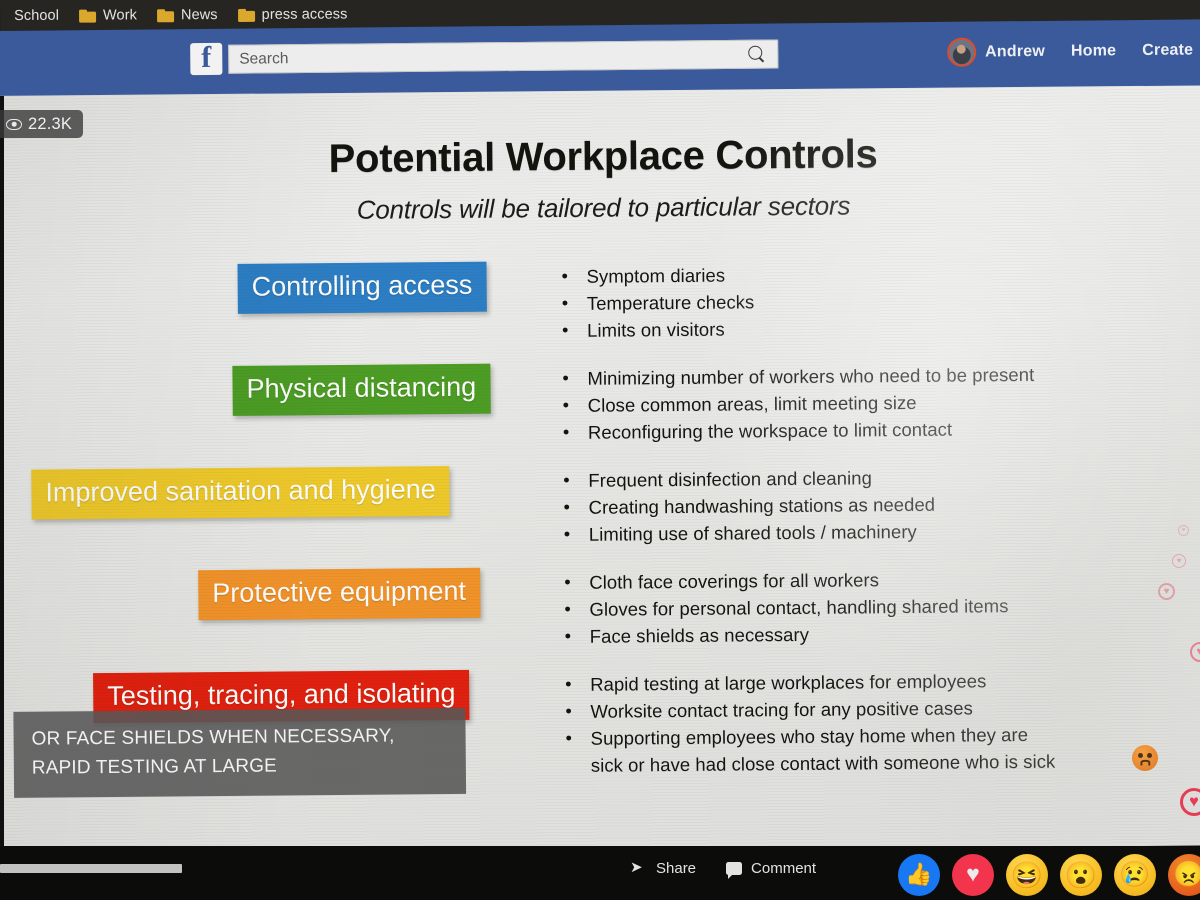 This screenshot has width=1200, height=900. Describe the element at coordinates (734, 581) in the screenshot. I see `bullet-text: Cloth face coverings for all workers` at that location.